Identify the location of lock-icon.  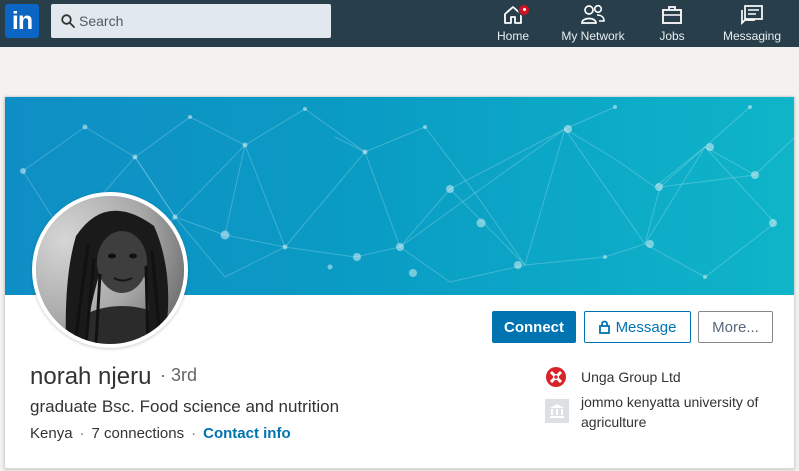
(604, 327).